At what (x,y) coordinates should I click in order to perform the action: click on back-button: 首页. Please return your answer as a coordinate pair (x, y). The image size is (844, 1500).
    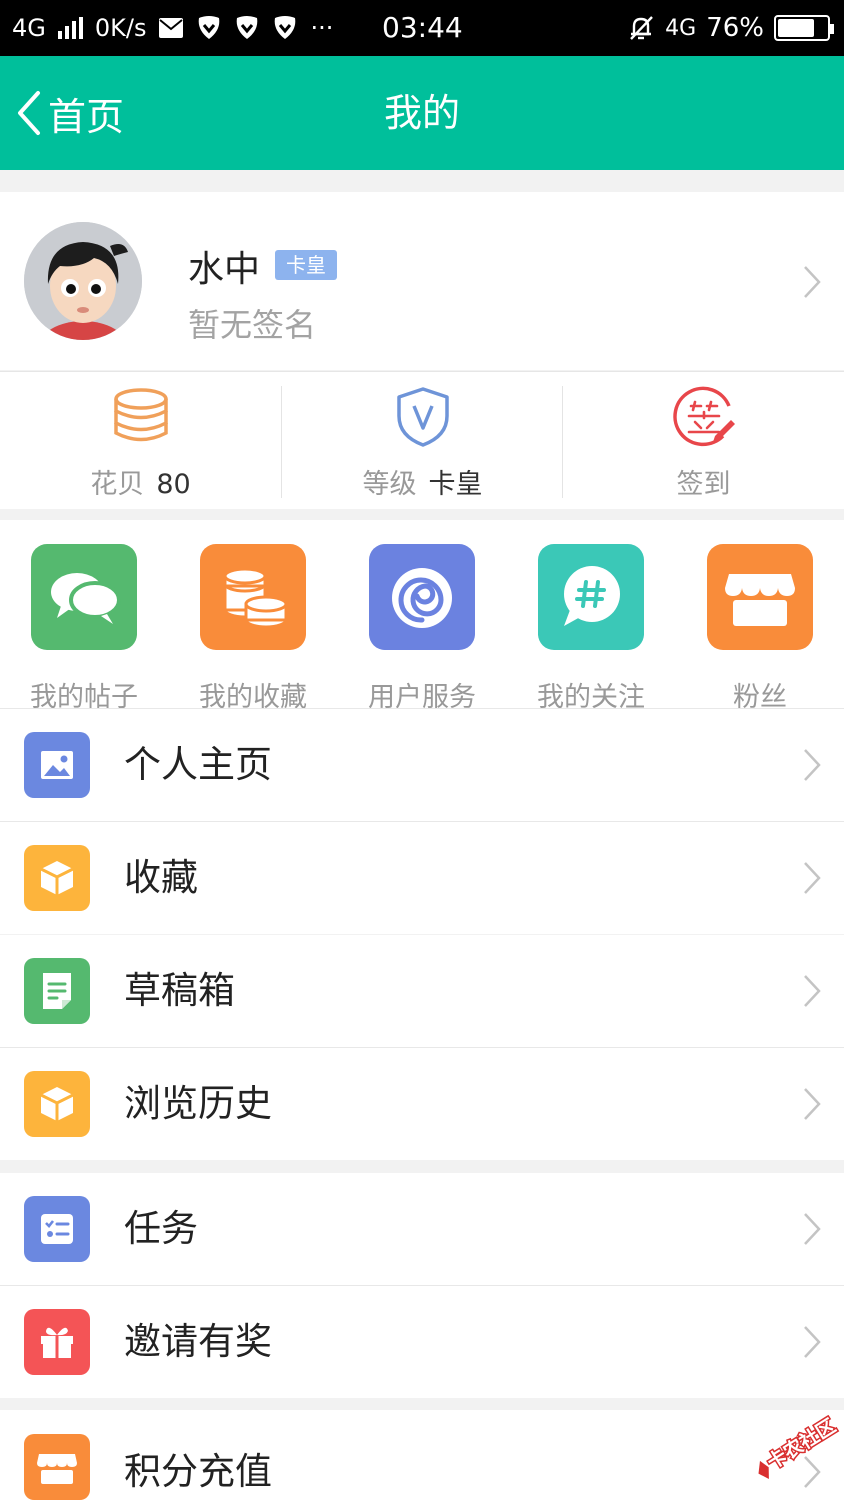
    Looking at the image, I should click on (69, 113).